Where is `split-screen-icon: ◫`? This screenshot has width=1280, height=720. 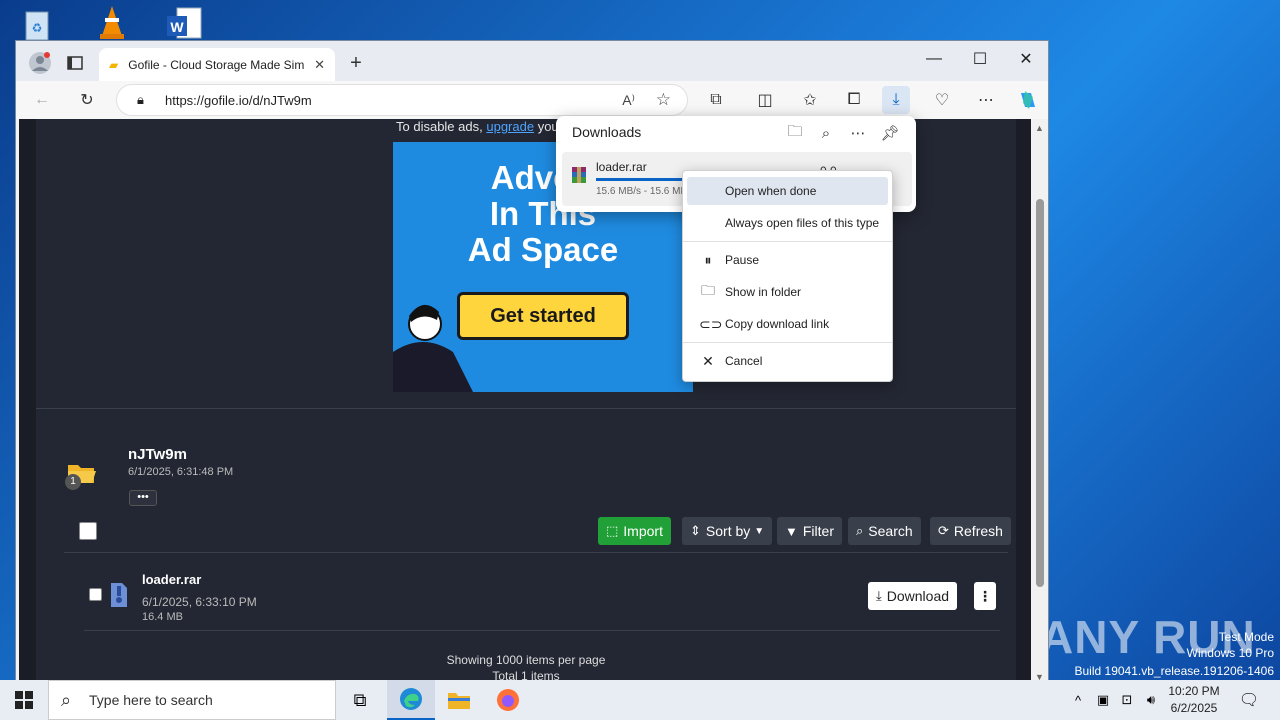 split-screen-icon: ◫ is located at coordinates (765, 100).